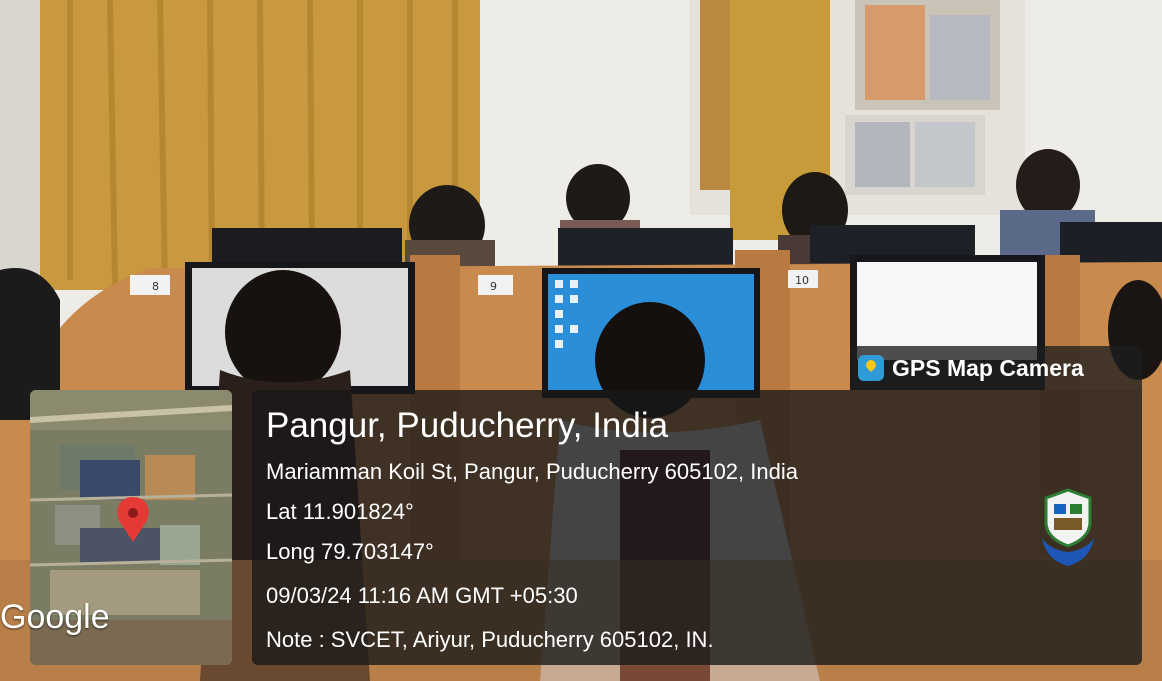  What do you see at coordinates (422, 595) in the screenshot?
I see `datetime: 09/03/24 11:16 AM GMT +05:30` at bounding box center [422, 595].